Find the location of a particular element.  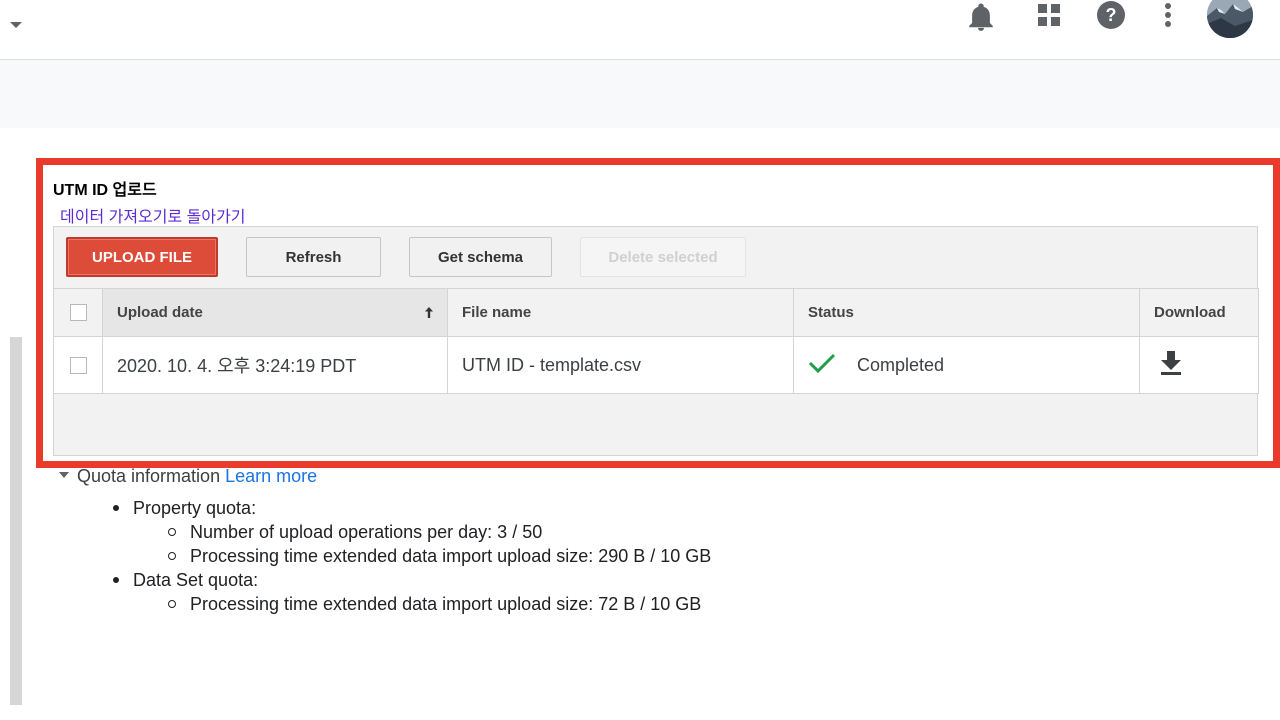

table-header-row: Upload date File name Status Download is located at coordinates (656, 312).